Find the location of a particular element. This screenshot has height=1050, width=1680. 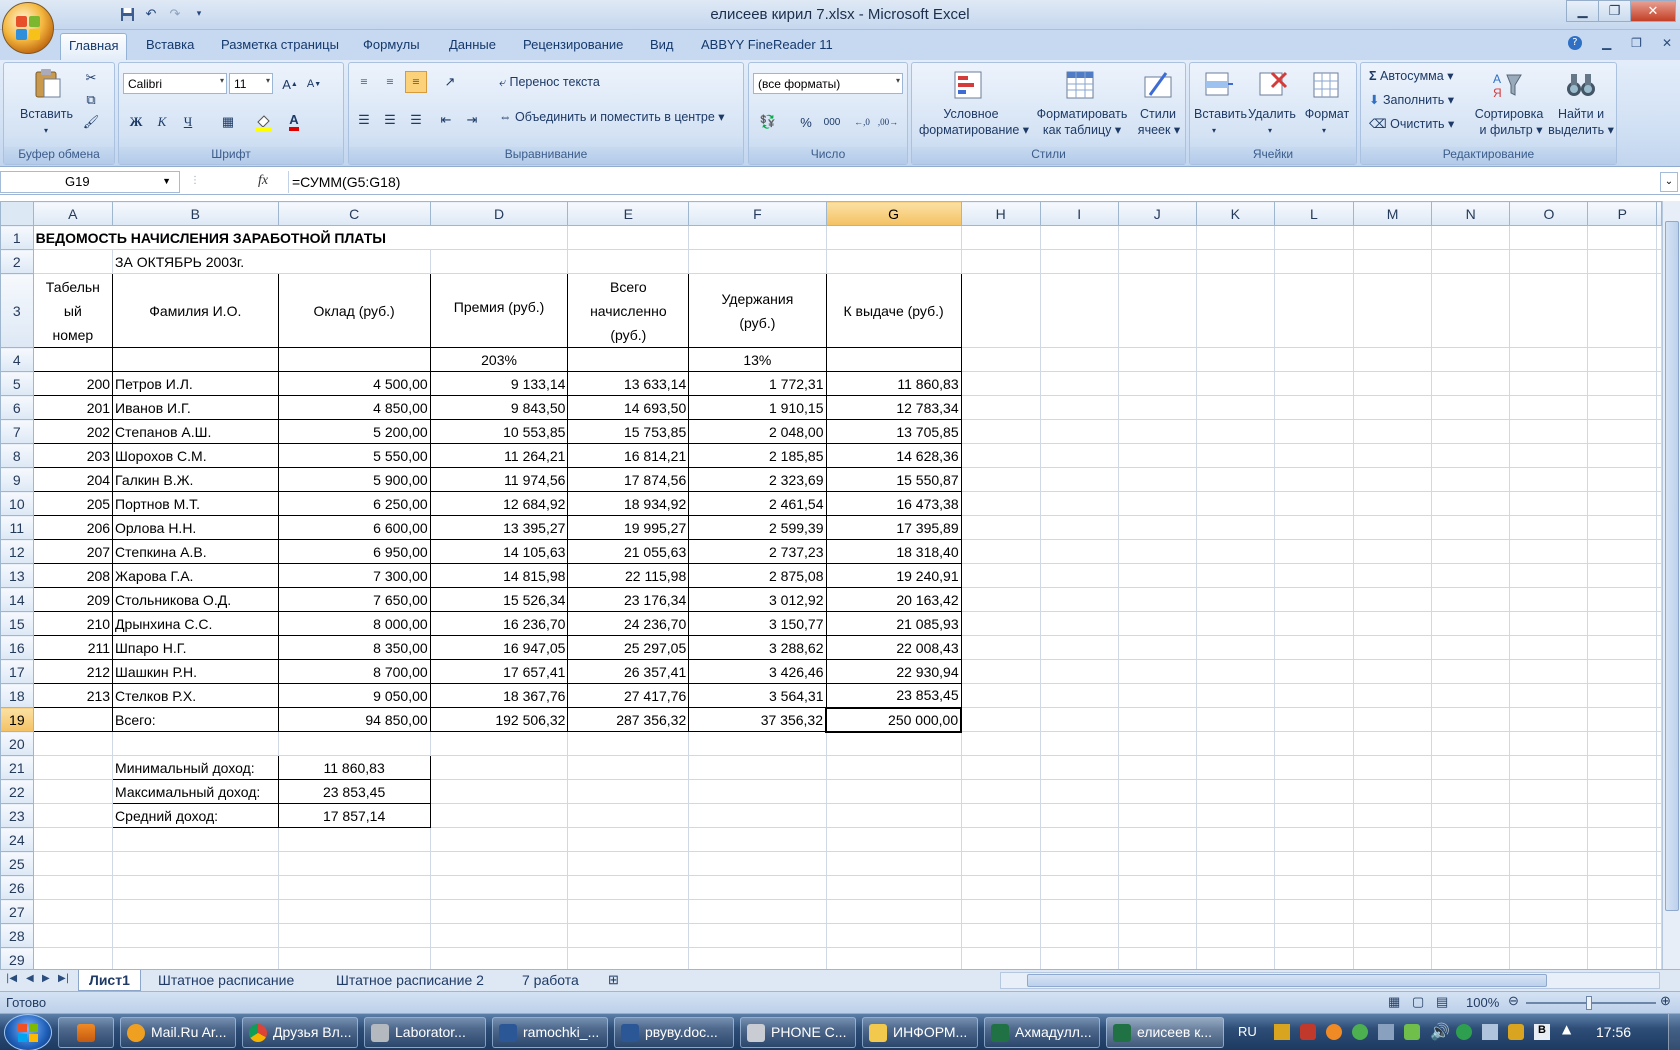

cell-bonus: 17 657,41 is located at coordinates (499, 671).